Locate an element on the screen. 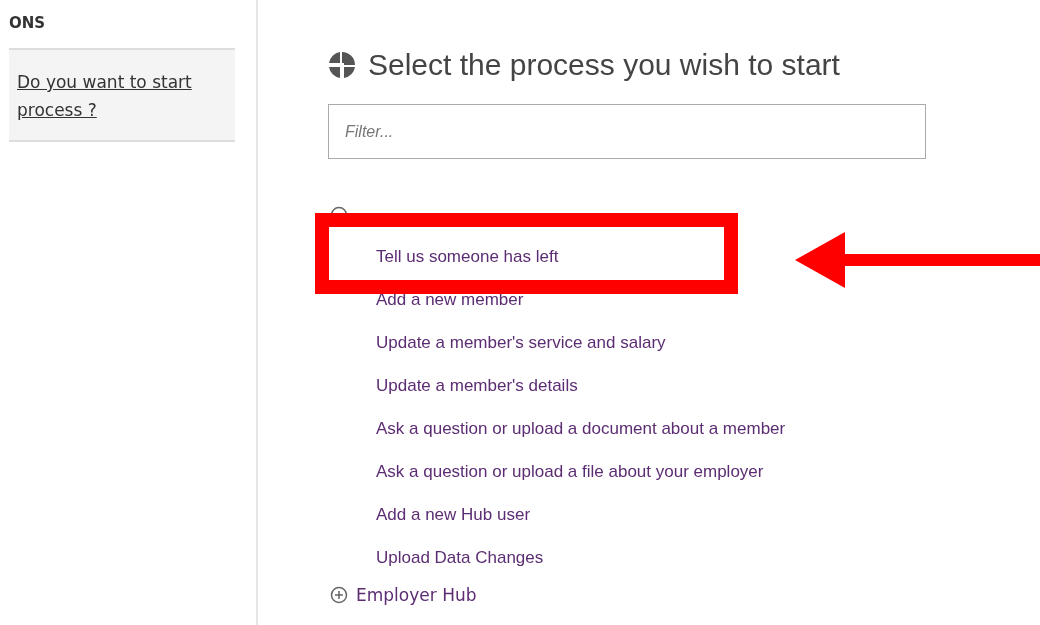 This screenshot has width=1040, height=625. process-link: Upload Data Changes is located at coordinates (460, 557).